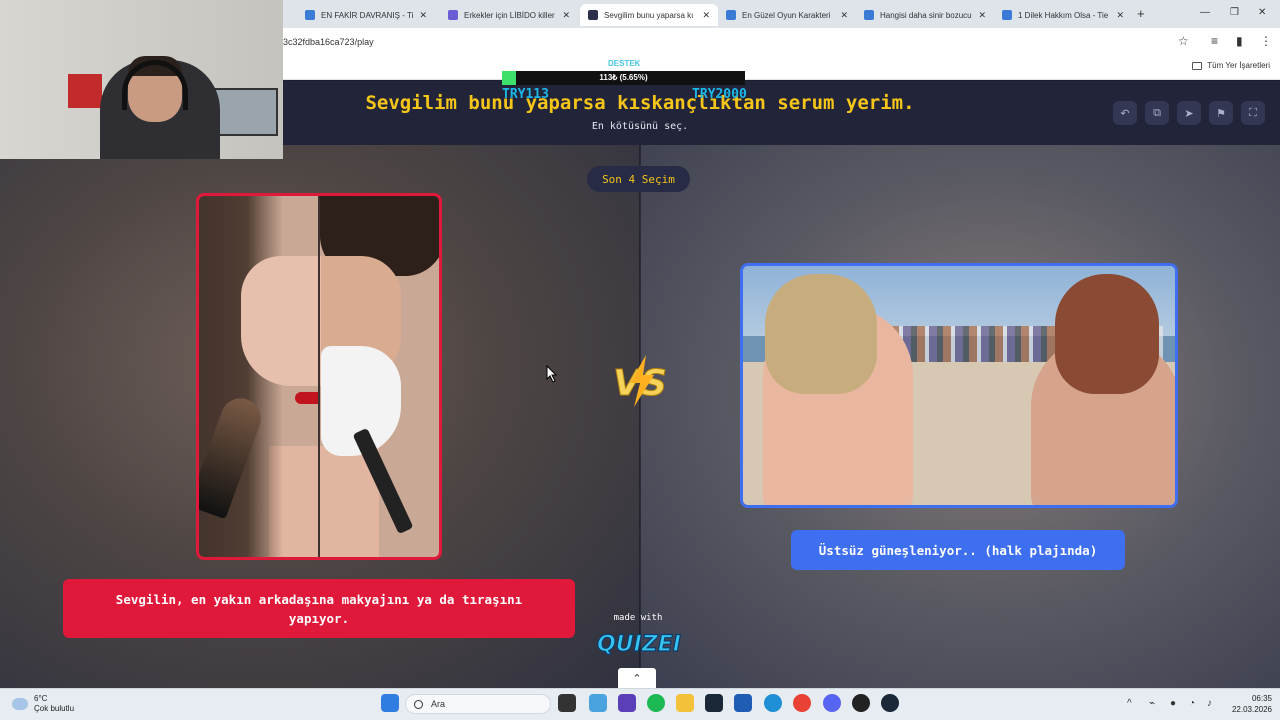  Describe the element at coordinates (1234, 12) in the screenshot. I see `maximize-icon: ❐` at that location.